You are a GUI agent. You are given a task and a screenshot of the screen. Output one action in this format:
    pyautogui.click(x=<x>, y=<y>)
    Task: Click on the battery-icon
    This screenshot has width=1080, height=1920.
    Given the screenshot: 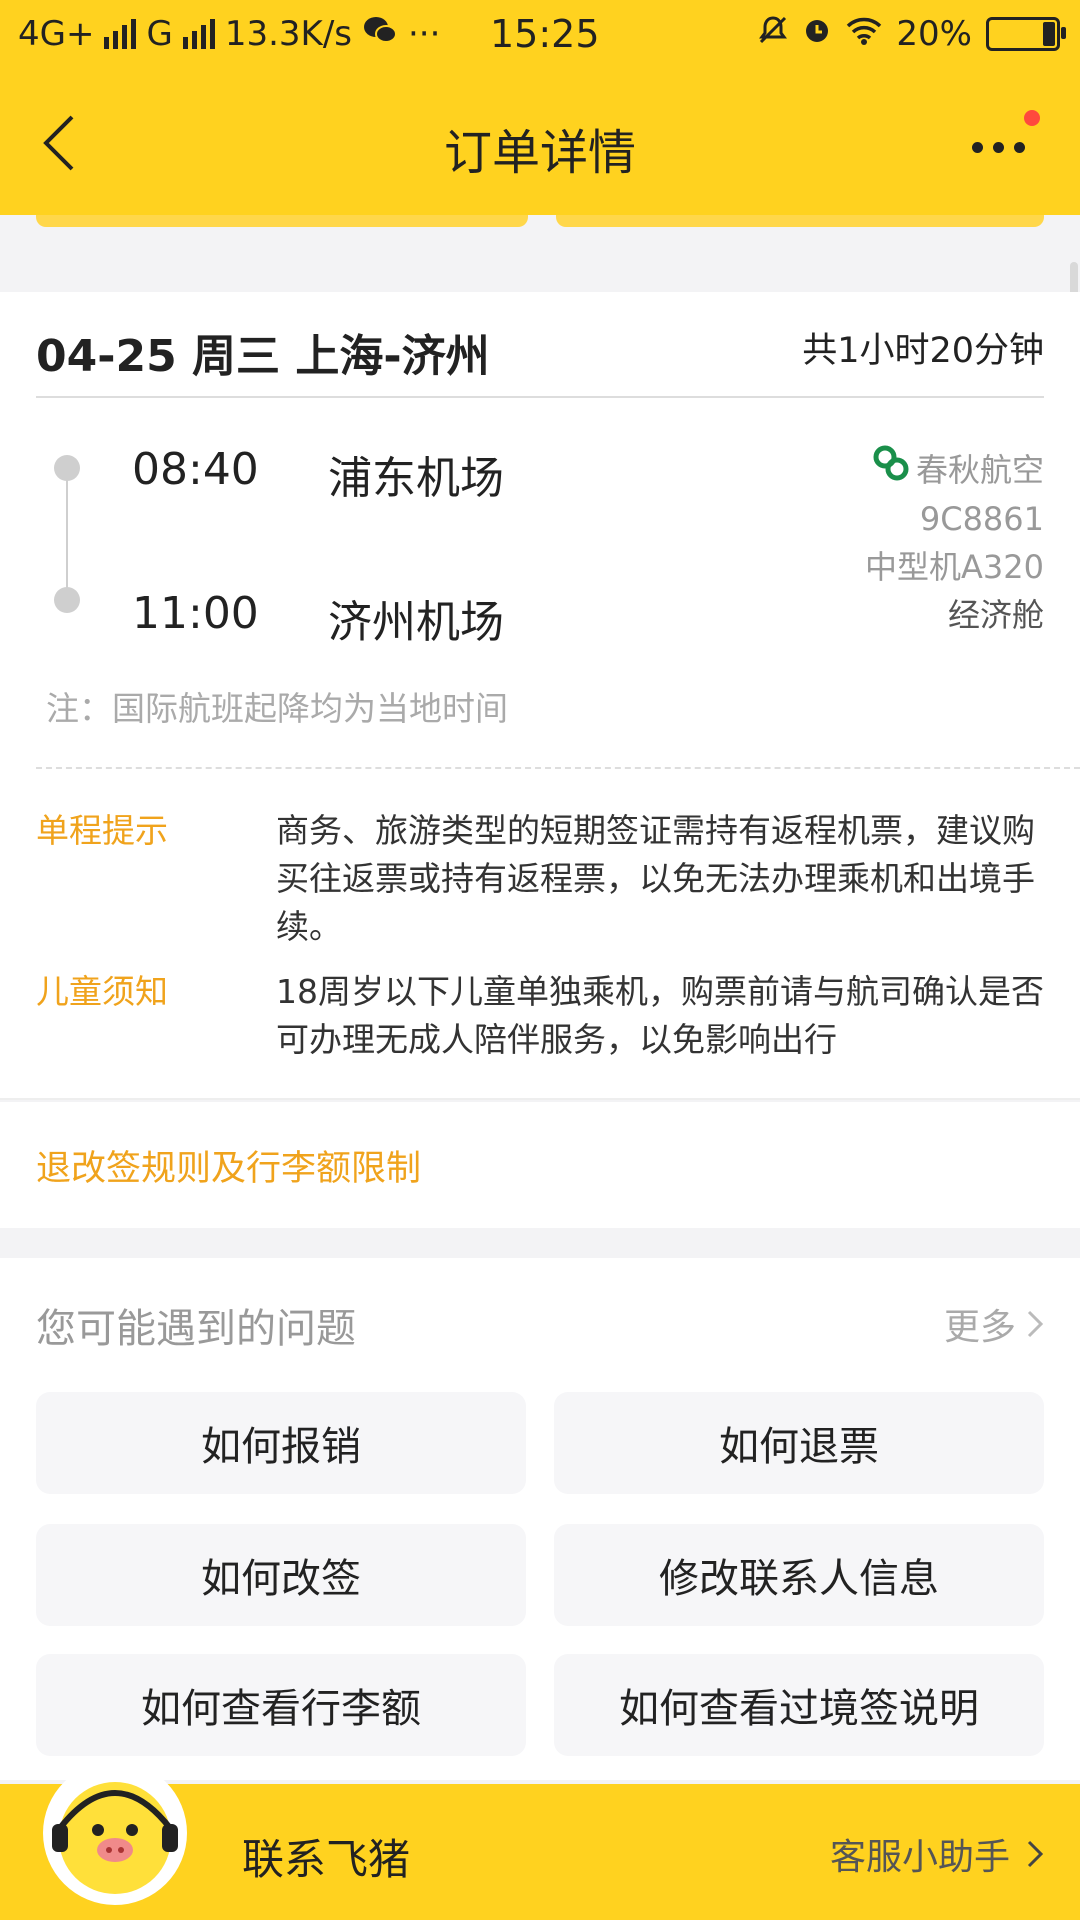 What is the action you would take?
    pyautogui.click(x=1026, y=34)
    